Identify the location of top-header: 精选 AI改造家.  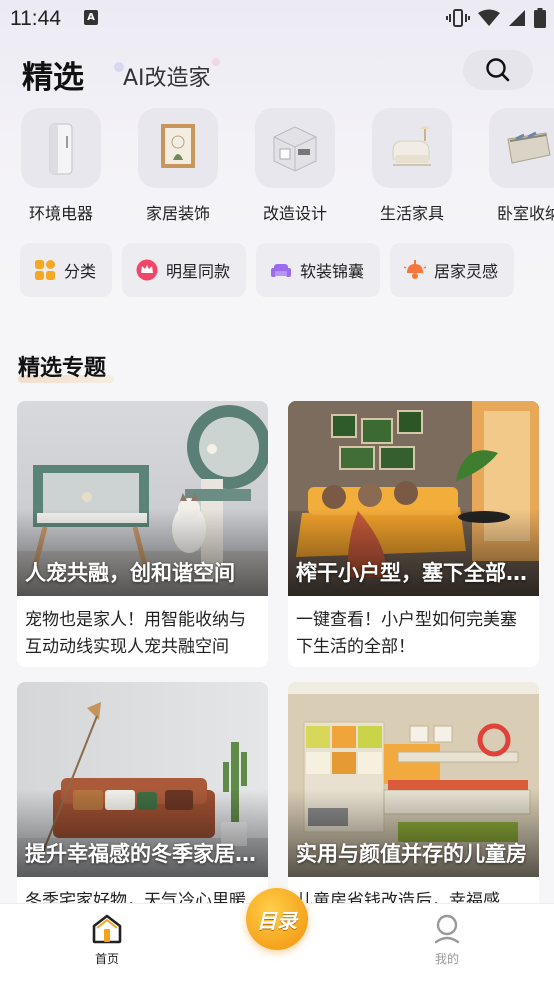
(277, 71).